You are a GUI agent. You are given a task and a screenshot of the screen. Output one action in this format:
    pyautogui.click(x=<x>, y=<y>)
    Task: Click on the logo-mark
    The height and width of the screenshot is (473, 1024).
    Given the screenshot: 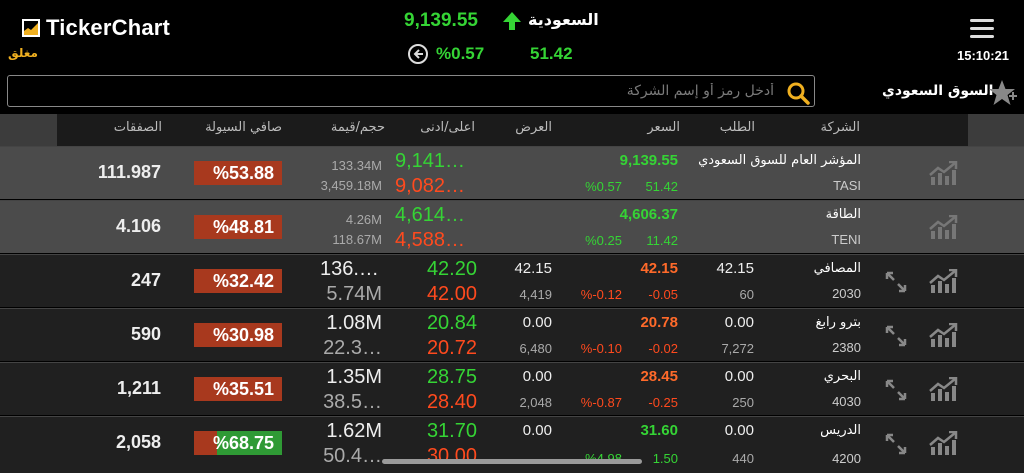 What is the action you would take?
    pyautogui.click(x=31, y=28)
    